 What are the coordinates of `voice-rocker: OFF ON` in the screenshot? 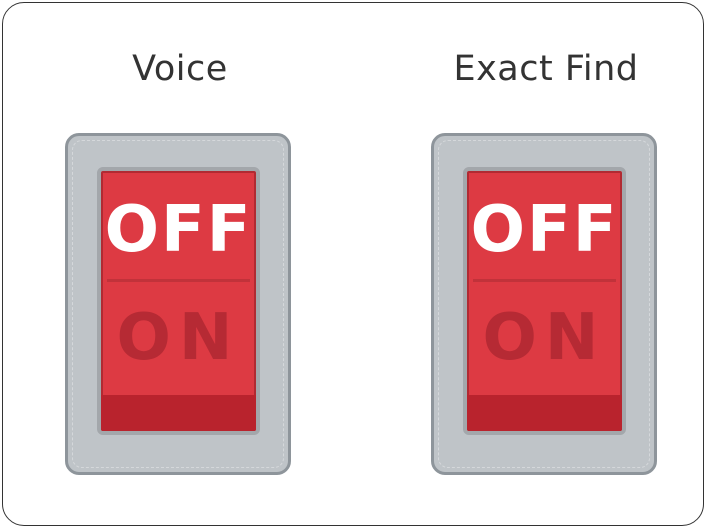 It's located at (178, 301).